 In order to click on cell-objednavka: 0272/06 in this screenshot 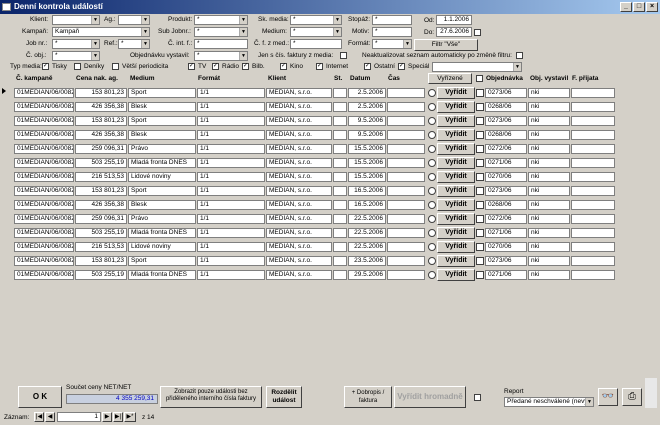, I will do `click(506, 149)`.